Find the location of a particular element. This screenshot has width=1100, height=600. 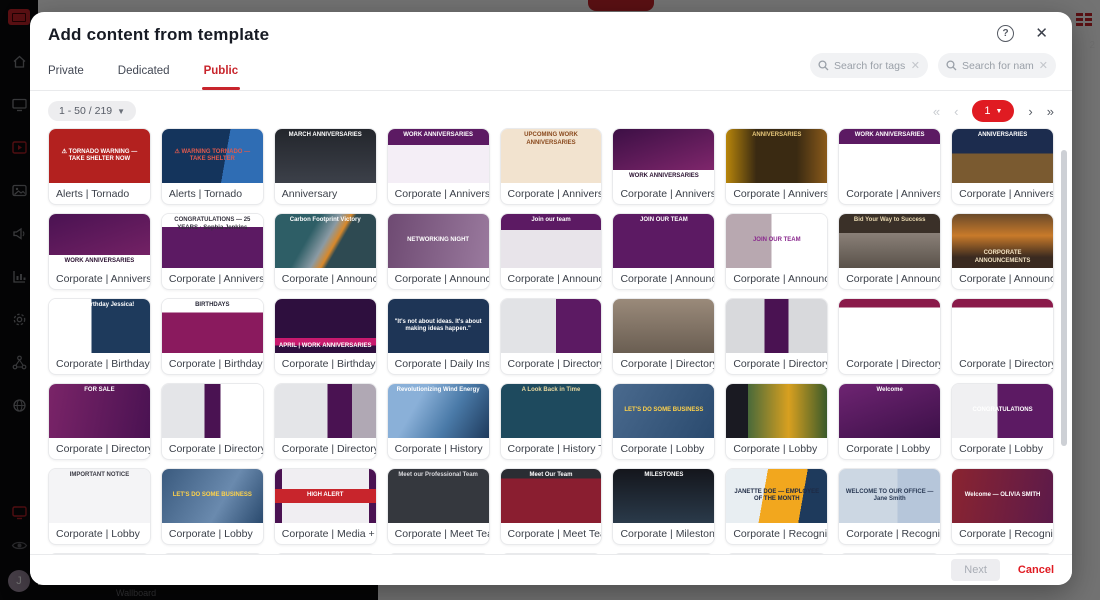

template-card: MARCH ANNIVERSARIES Anniversary is located at coordinates (325, 166).